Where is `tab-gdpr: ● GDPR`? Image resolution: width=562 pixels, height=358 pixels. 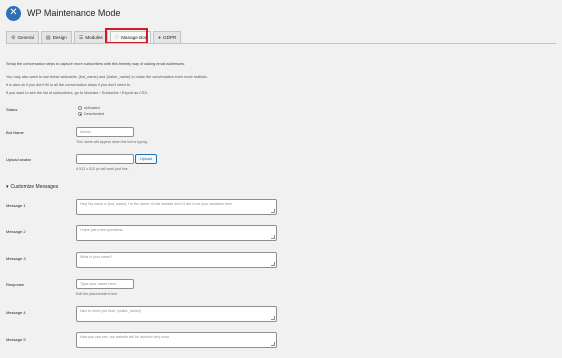 tab-gdpr: ● GDPR is located at coordinates (167, 37).